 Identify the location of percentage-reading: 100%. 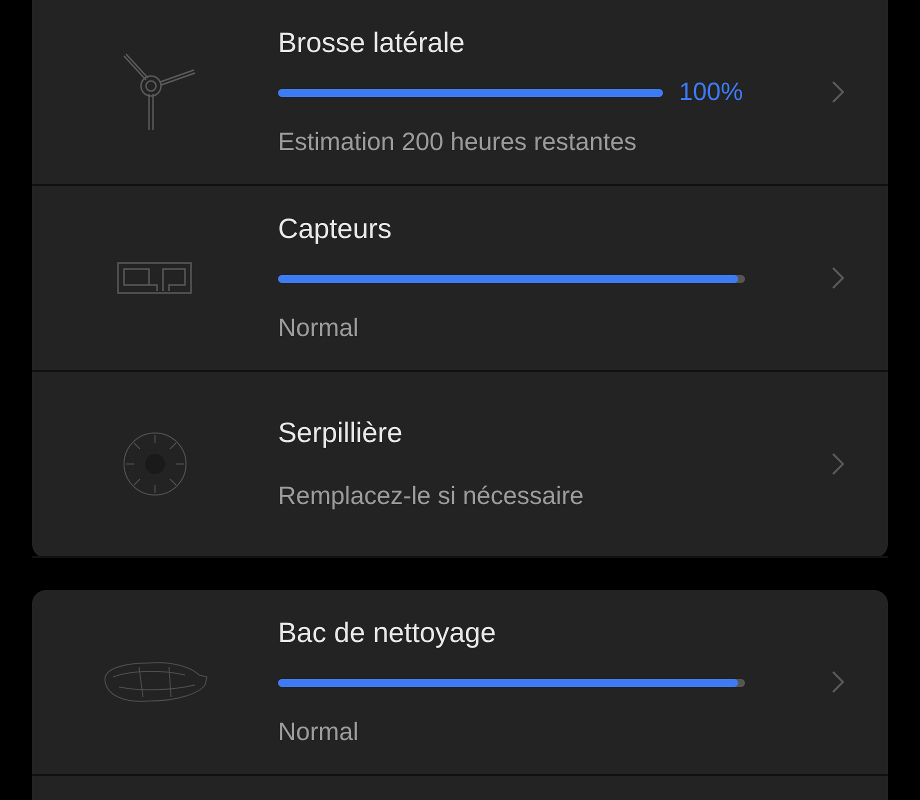
(711, 92).